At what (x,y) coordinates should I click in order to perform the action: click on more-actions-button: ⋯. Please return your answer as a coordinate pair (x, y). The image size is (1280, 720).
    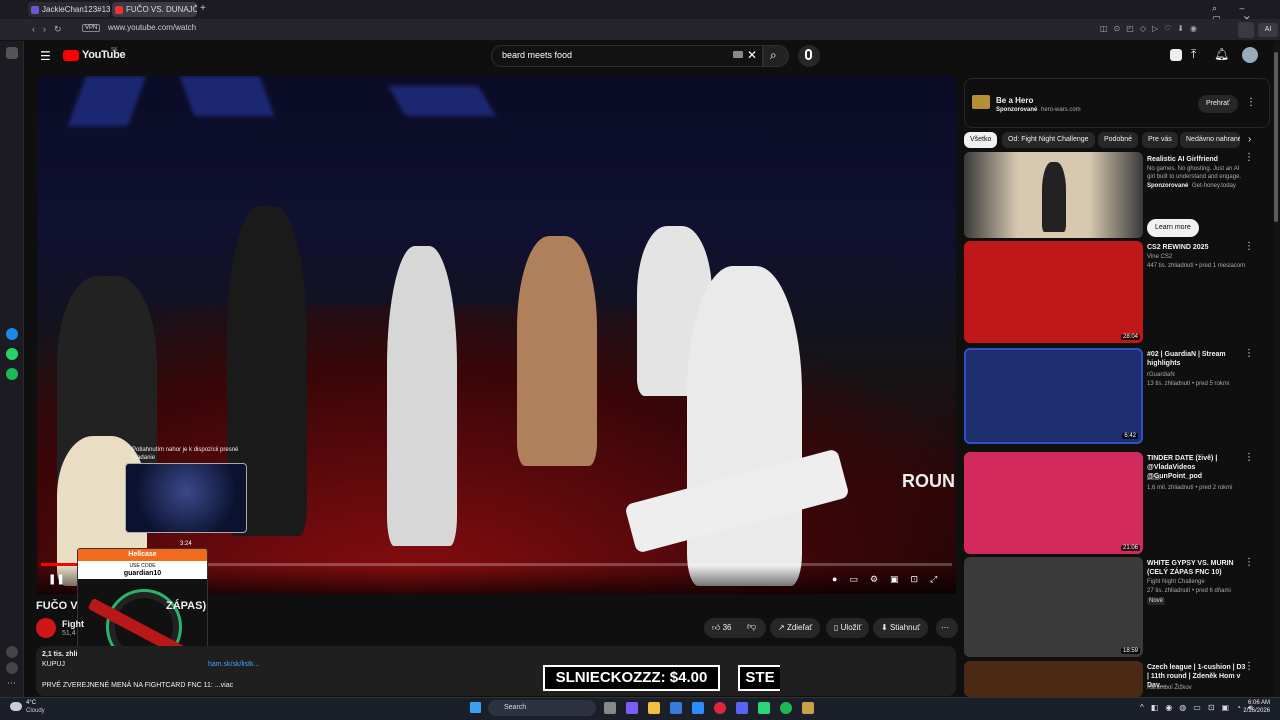
    Looking at the image, I should click on (947, 628).